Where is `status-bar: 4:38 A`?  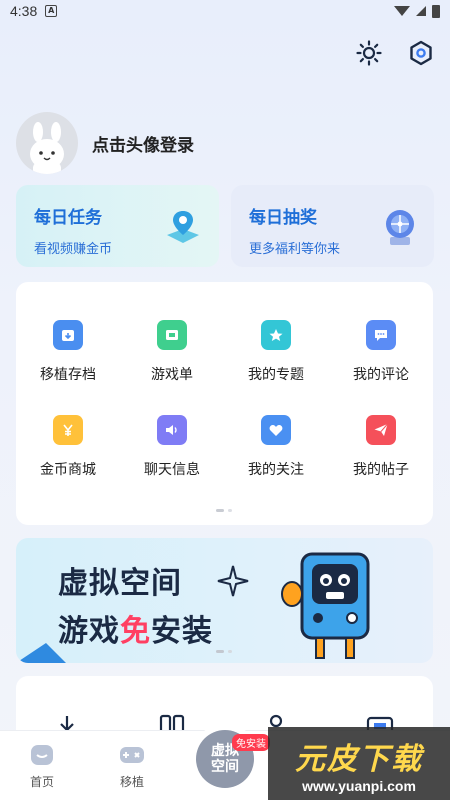
status-bar: 4:38 A is located at coordinates (225, 11).